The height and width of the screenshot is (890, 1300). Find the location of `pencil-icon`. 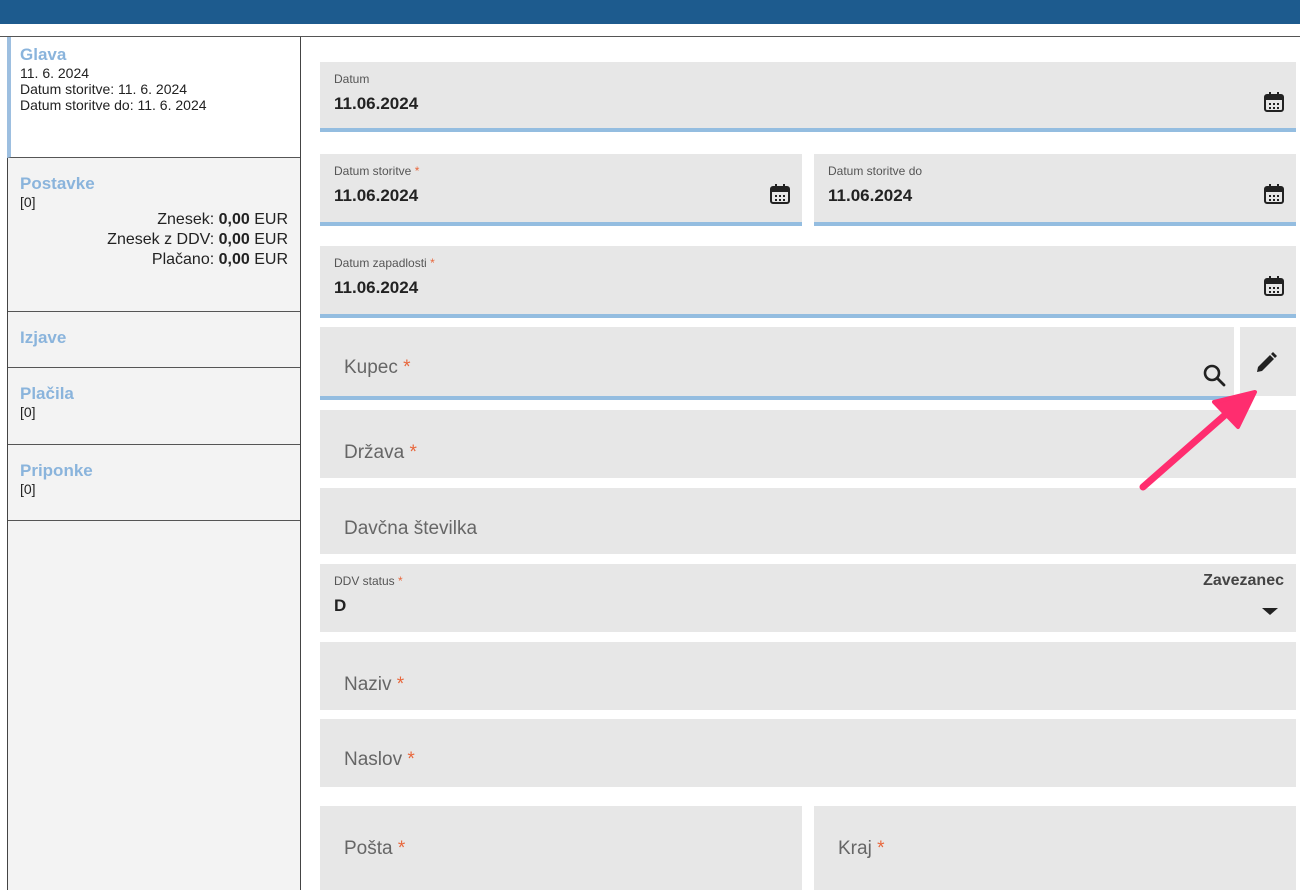

pencil-icon is located at coordinates (1267, 362).